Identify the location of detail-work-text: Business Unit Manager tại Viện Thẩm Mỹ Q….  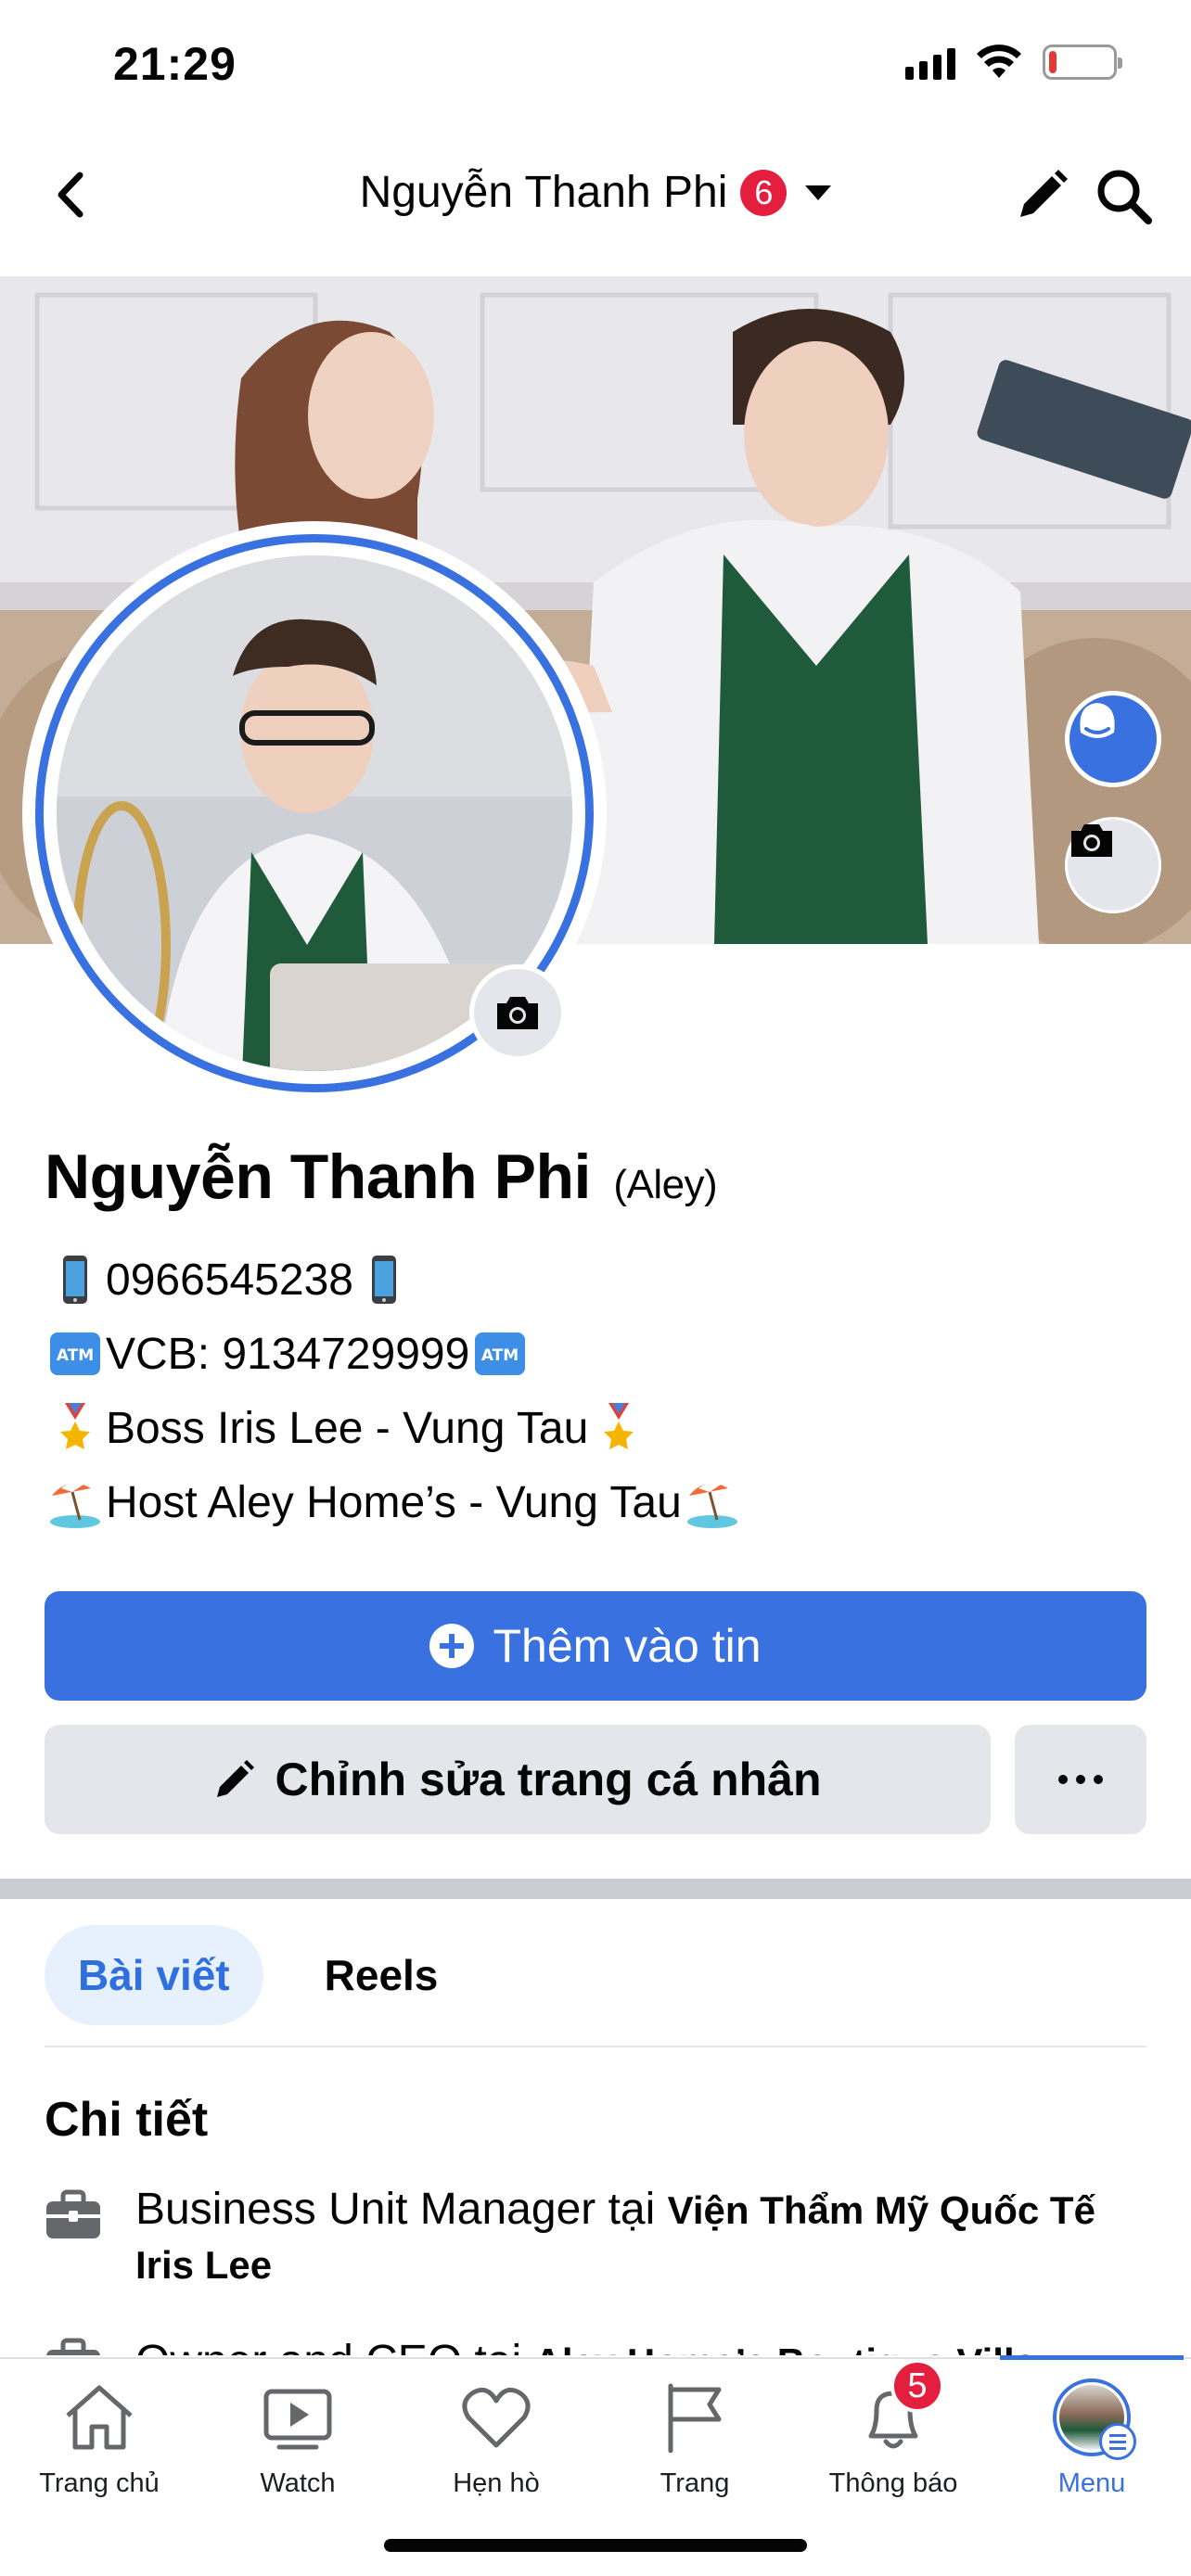
(615, 2236).